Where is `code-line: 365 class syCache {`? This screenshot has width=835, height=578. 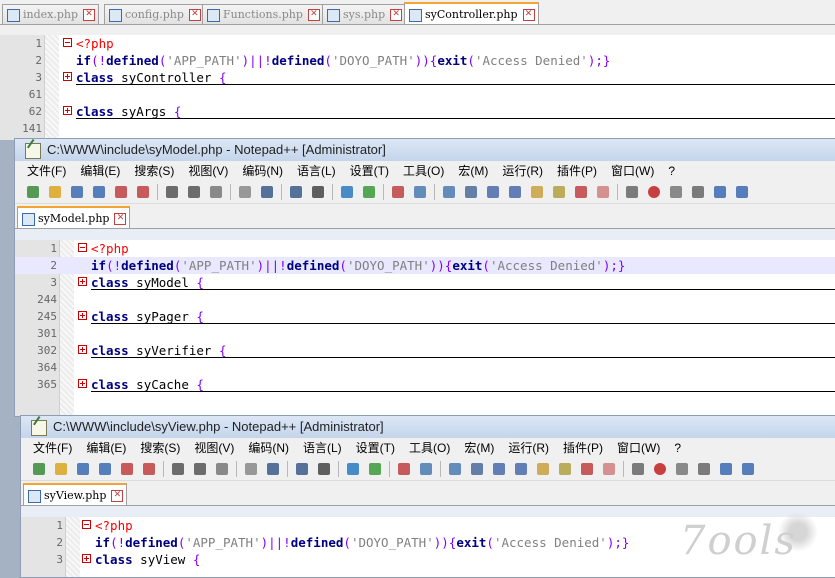
code-line: 365 class syCache { is located at coordinates (425, 384).